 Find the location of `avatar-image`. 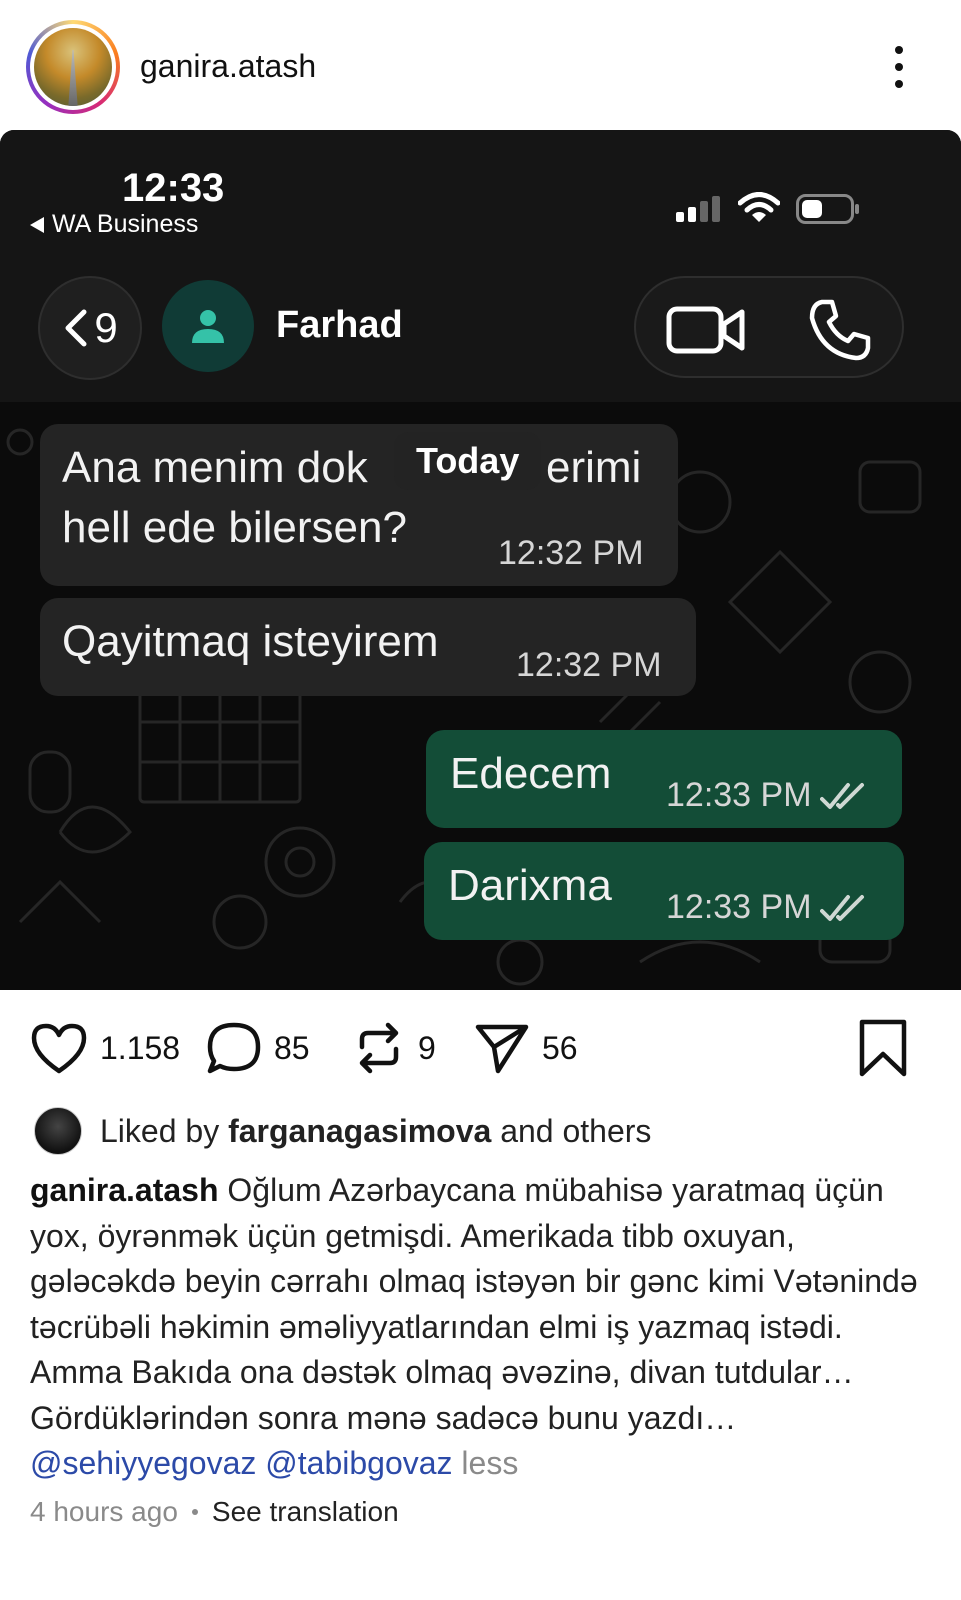

avatar-image is located at coordinates (73, 67).